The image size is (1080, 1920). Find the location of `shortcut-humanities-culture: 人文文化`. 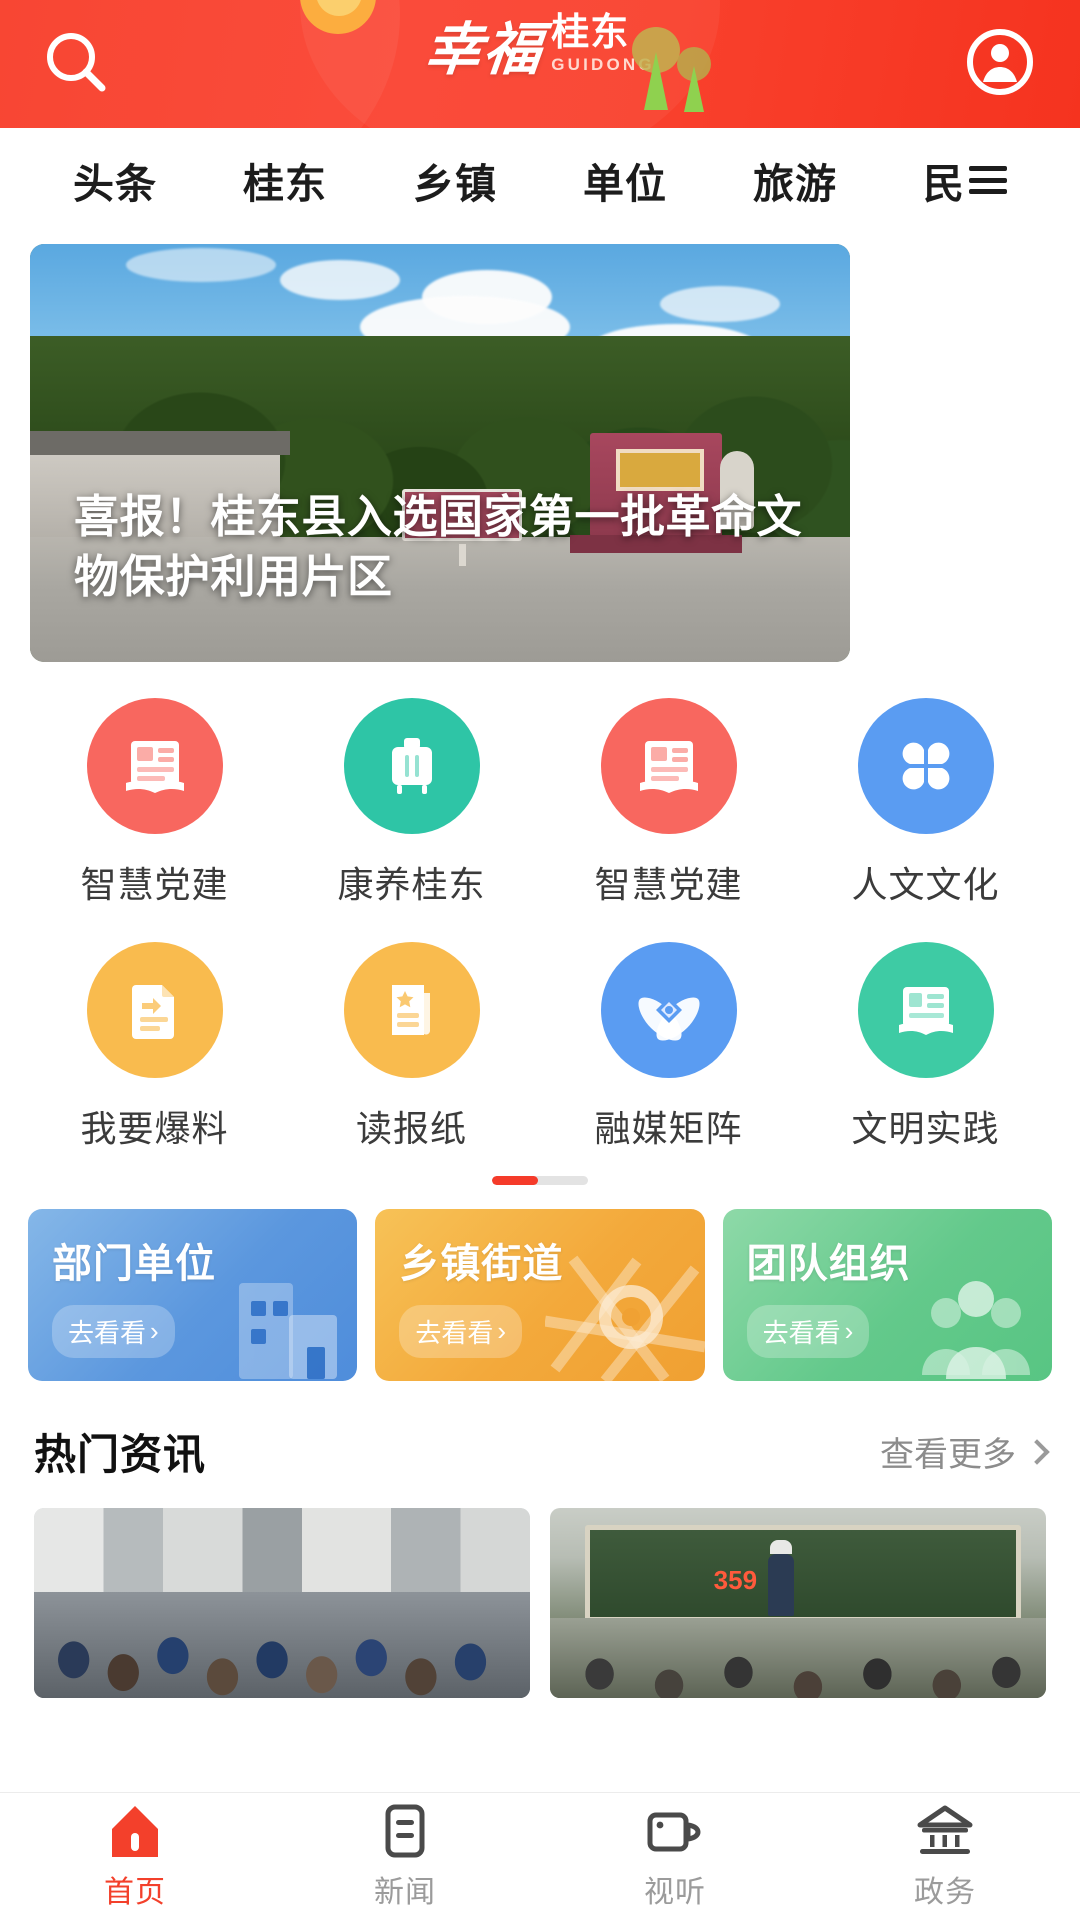

shortcut-humanities-culture: 人文文化 is located at coordinates (925, 803).